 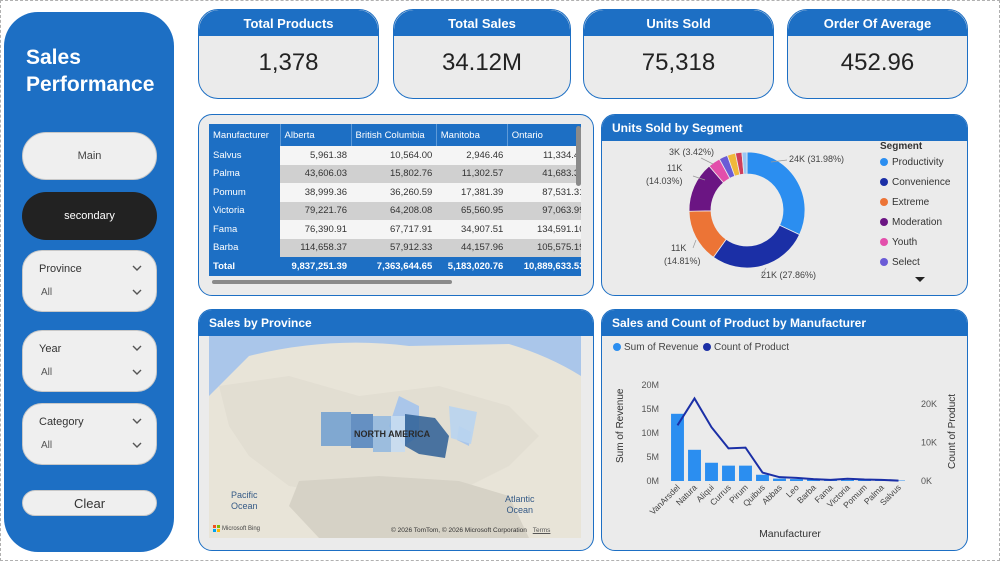 I want to click on legend-label: Convenience, so click(x=921, y=182).